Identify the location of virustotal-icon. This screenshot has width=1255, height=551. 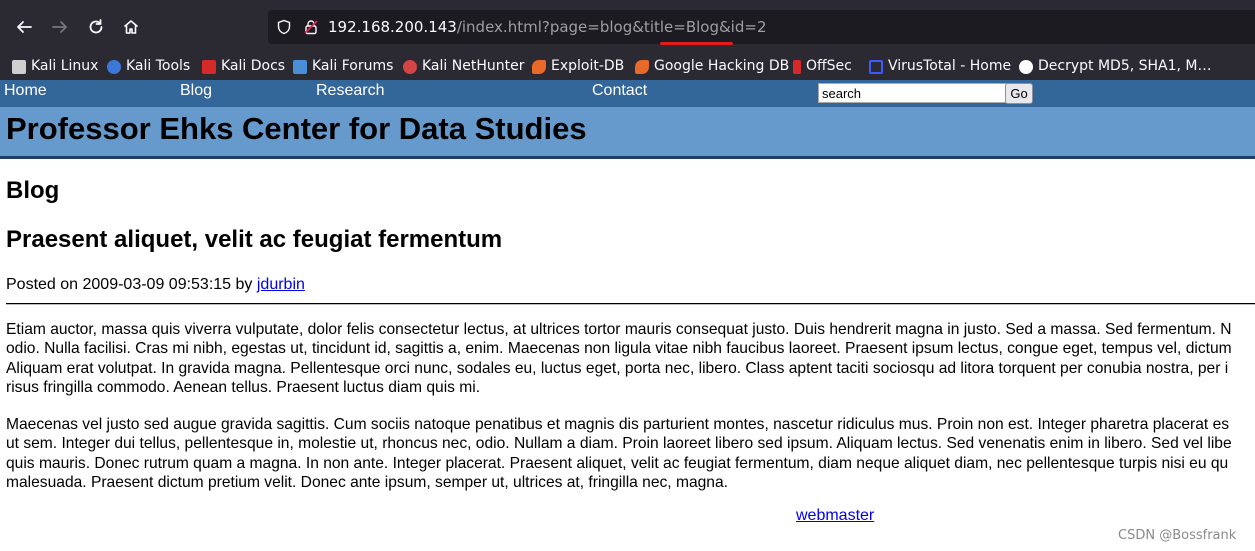
(876, 66).